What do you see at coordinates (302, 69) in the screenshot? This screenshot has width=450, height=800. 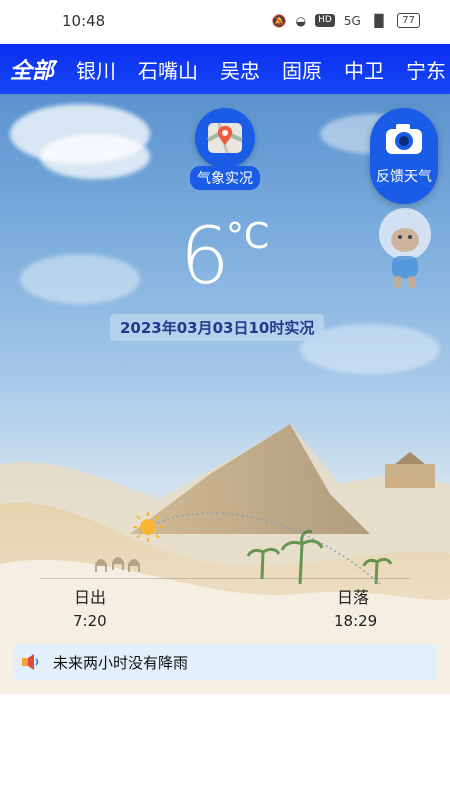 I see `tab-guyuan: 固原` at bounding box center [302, 69].